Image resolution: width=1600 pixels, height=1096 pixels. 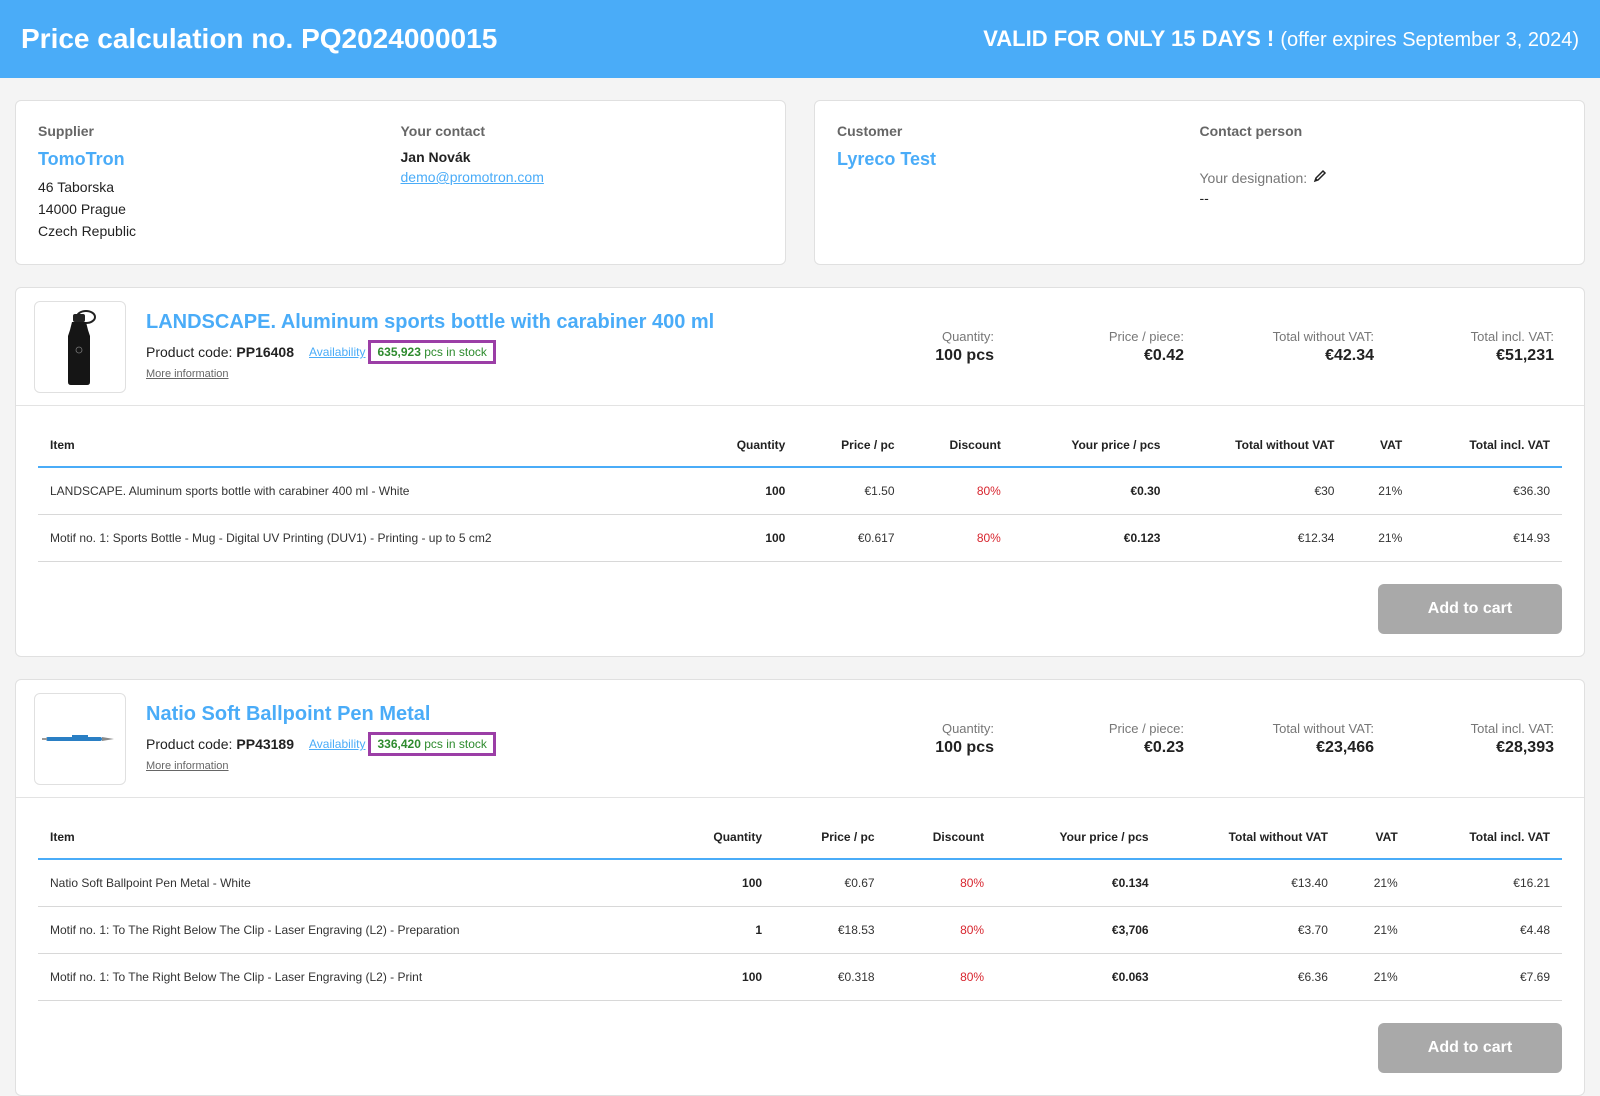 What do you see at coordinates (1464, 739) in the screenshot?
I see `summary-total-incl-vat: Total incl. VAT: €28,393` at bounding box center [1464, 739].